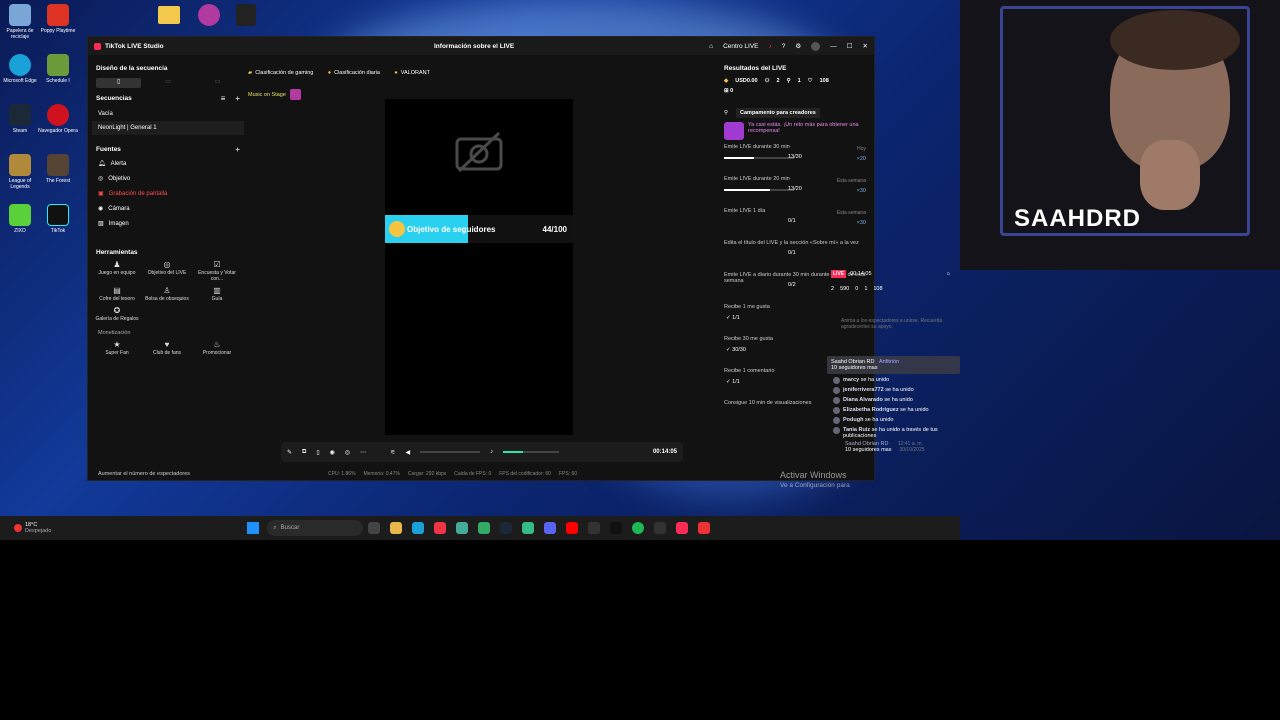 The width and height of the screenshot is (1280, 720). What do you see at coordinates (833, 46) in the screenshot?
I see `minimize-icon: —` at bounding box center [833, 46].